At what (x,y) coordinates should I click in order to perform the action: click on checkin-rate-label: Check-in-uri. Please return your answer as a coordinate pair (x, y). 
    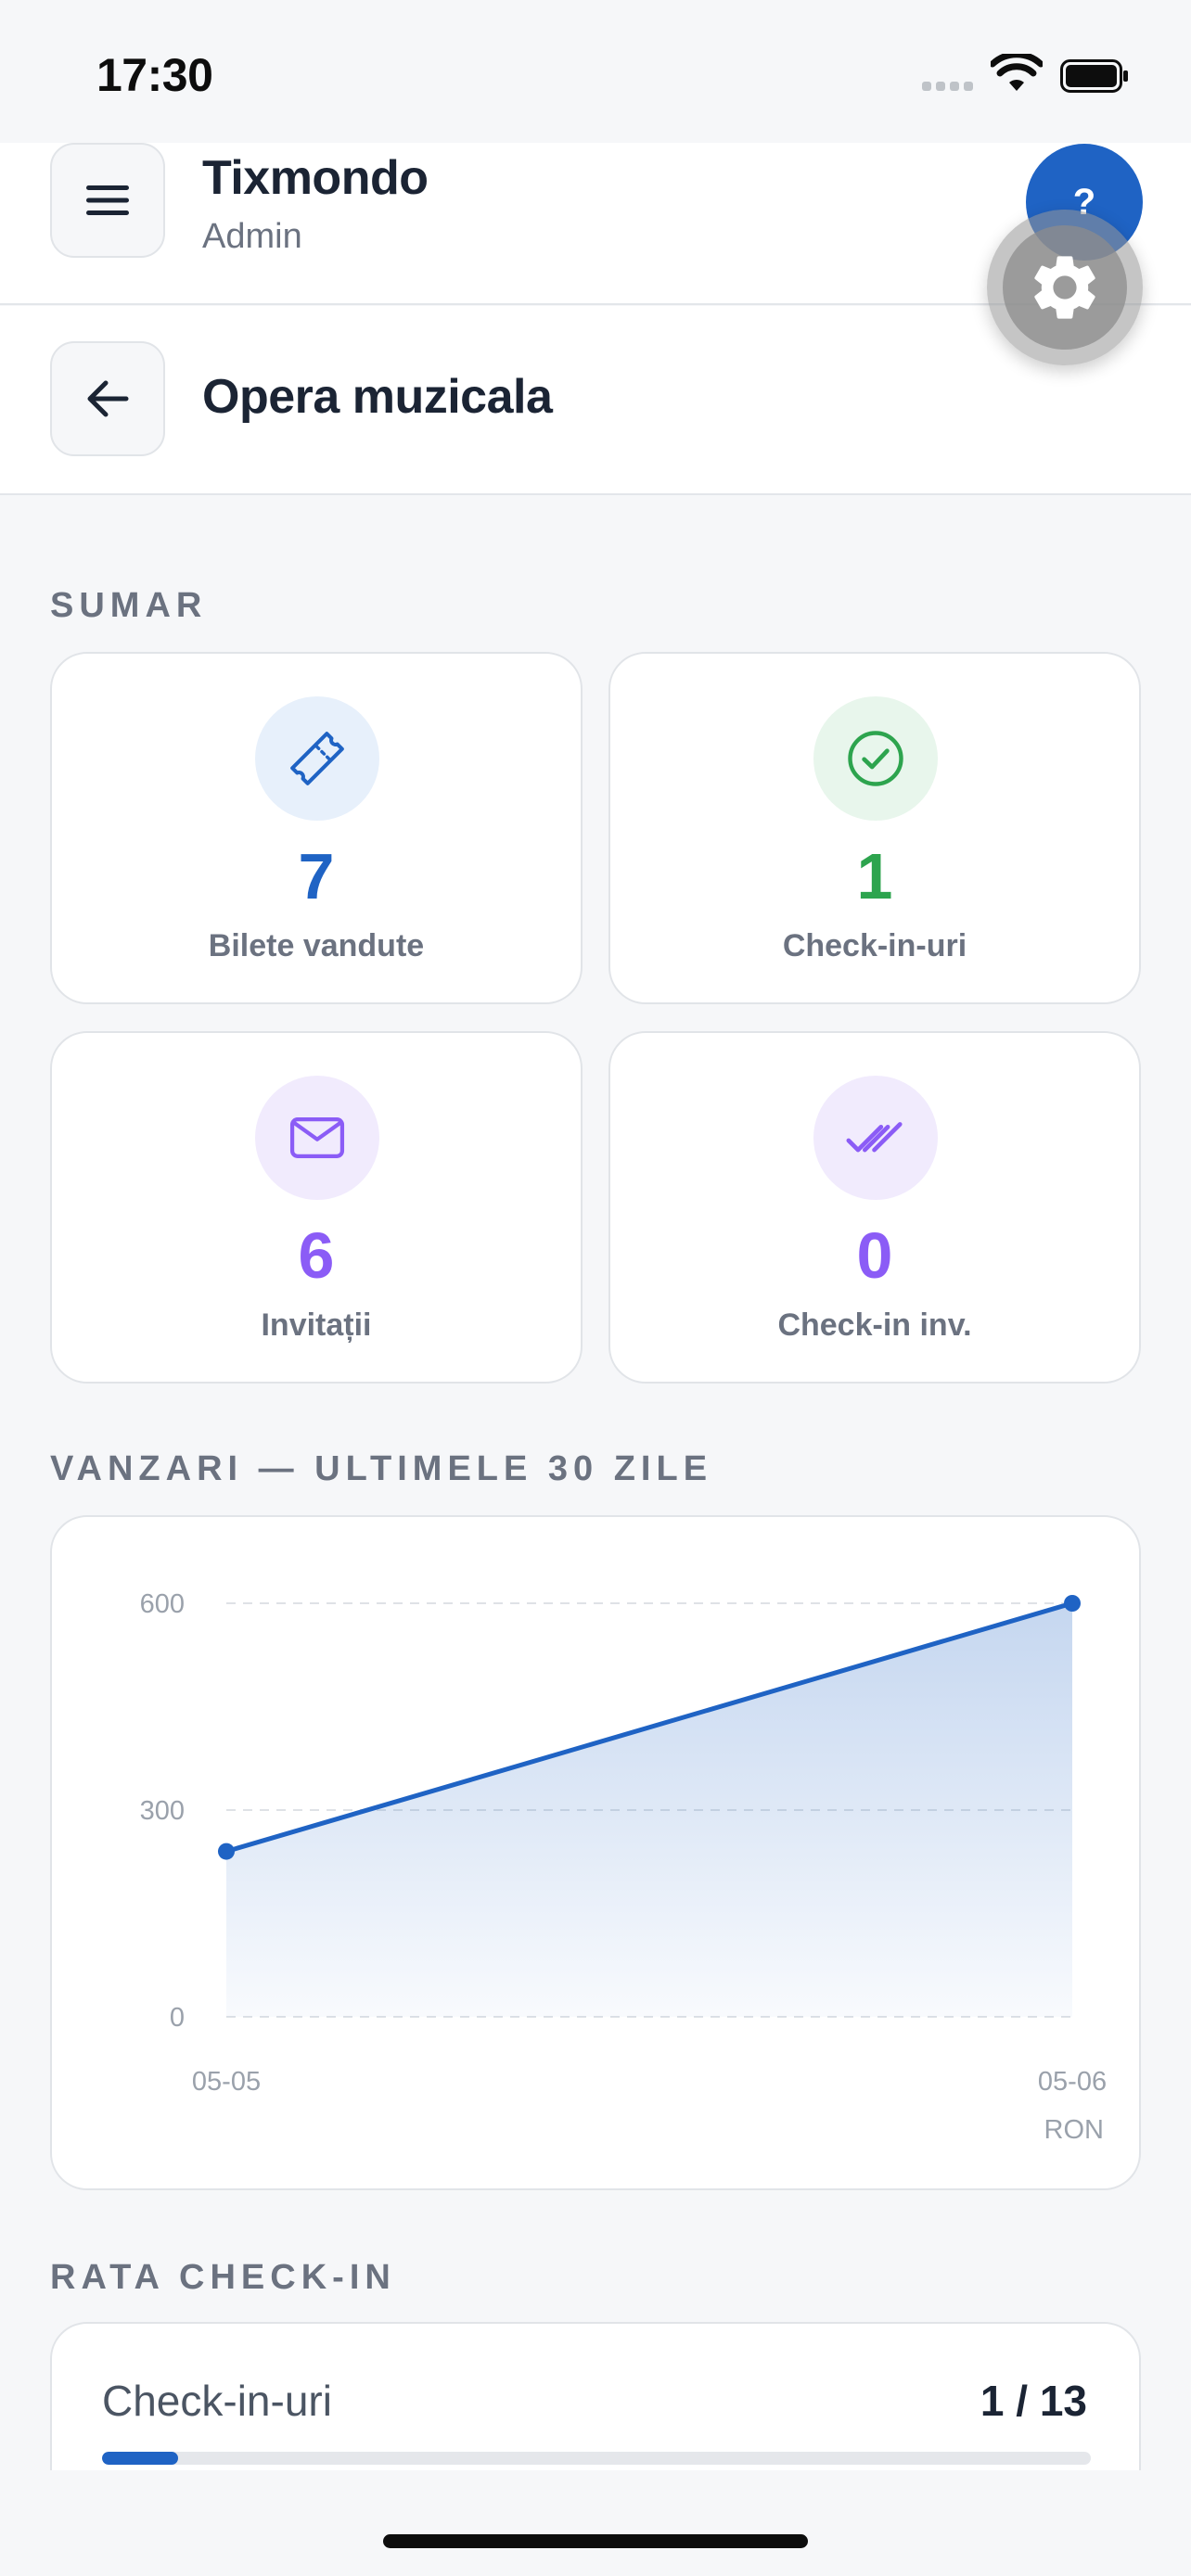
    Looking at the image, I should click on (217, 2401).